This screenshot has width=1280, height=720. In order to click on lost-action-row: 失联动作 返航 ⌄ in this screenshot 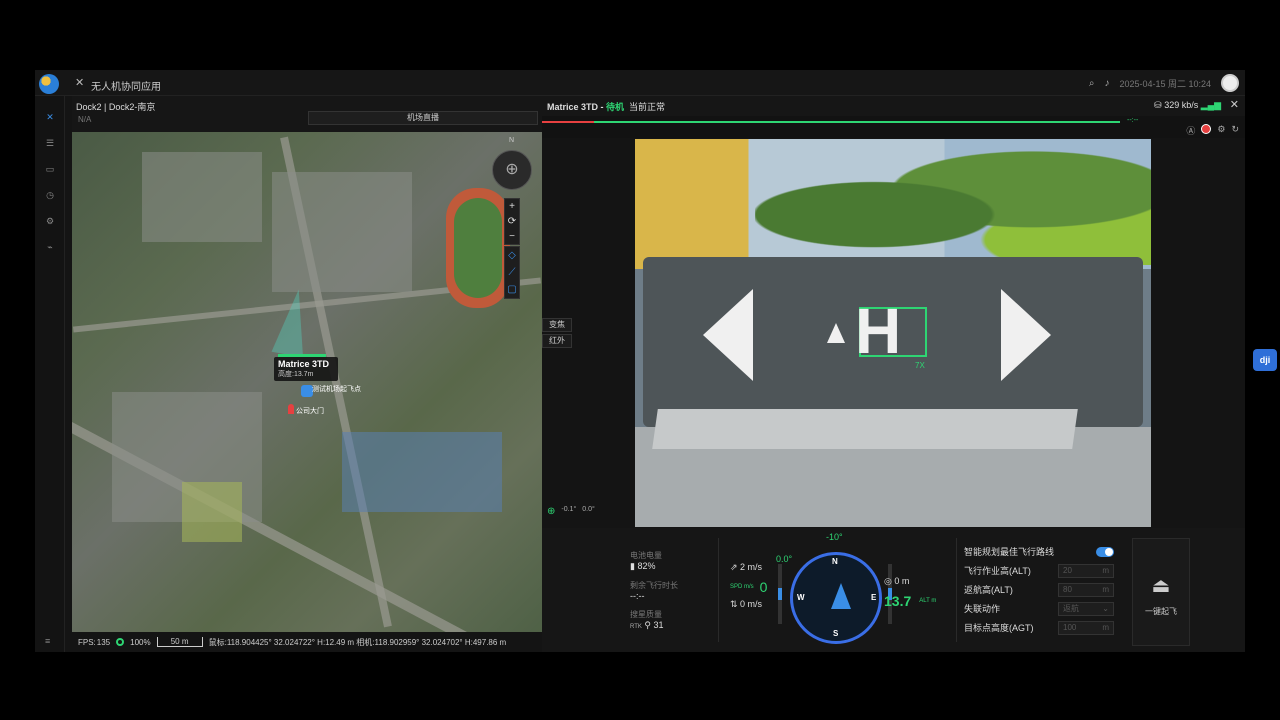, I will do `click(1039, 608)`.